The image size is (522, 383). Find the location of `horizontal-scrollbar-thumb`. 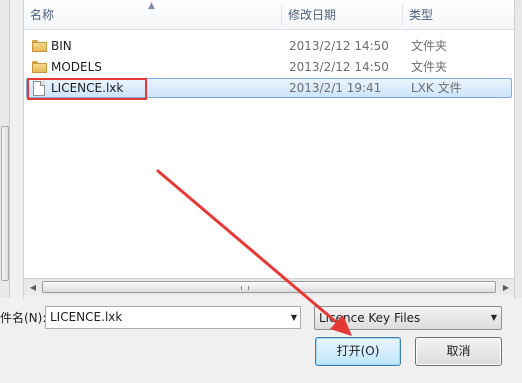

horizontal-scrollbar-thumb is located at coordinates (269, 287).